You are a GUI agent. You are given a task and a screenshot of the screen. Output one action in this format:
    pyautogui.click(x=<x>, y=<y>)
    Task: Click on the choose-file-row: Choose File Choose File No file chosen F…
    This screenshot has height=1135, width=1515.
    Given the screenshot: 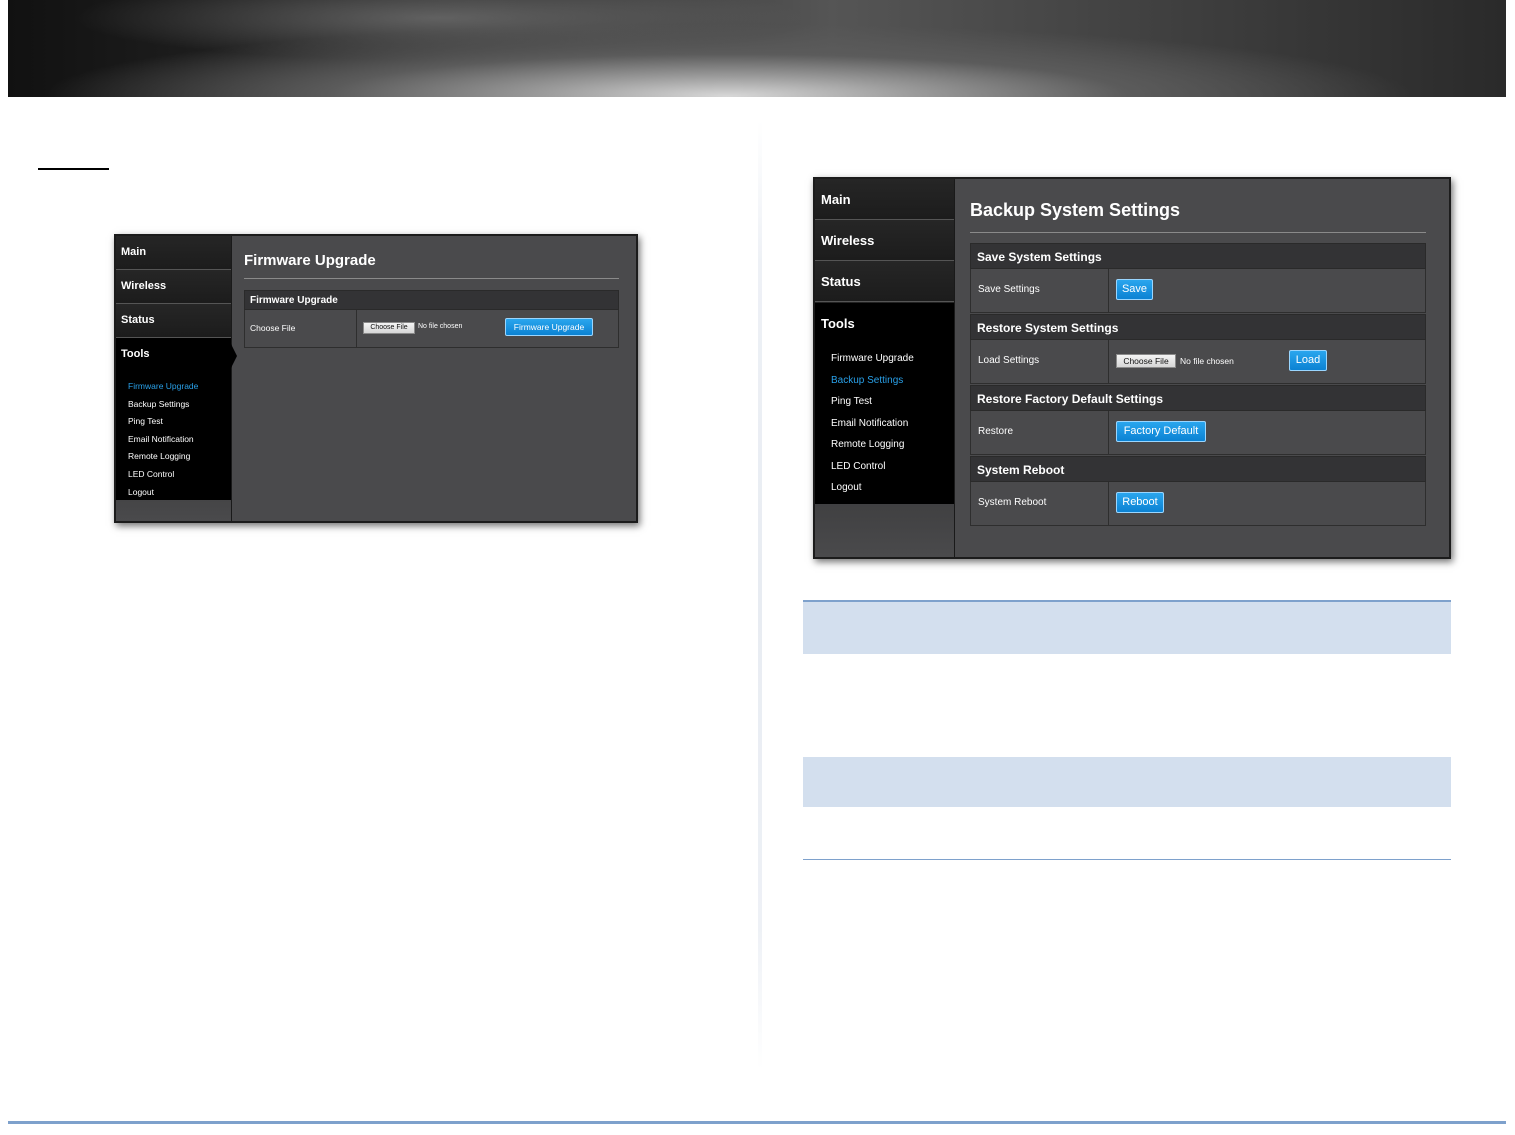 What is the action you would take?
    pyautogui.click(x=431, y=329)
    